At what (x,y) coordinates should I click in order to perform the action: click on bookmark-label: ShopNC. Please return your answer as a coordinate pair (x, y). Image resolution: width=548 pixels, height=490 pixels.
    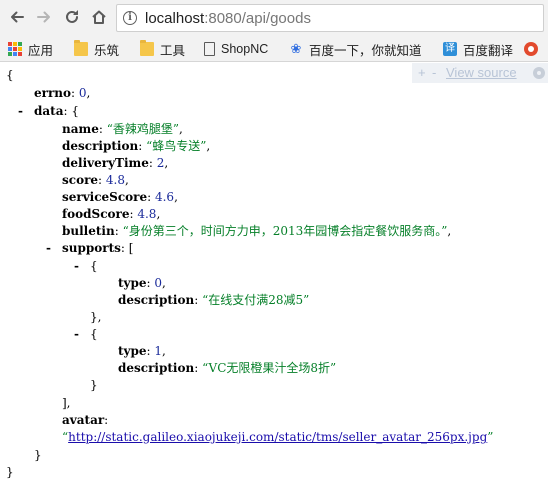
    Looking at the image, I should click on (245, 49).